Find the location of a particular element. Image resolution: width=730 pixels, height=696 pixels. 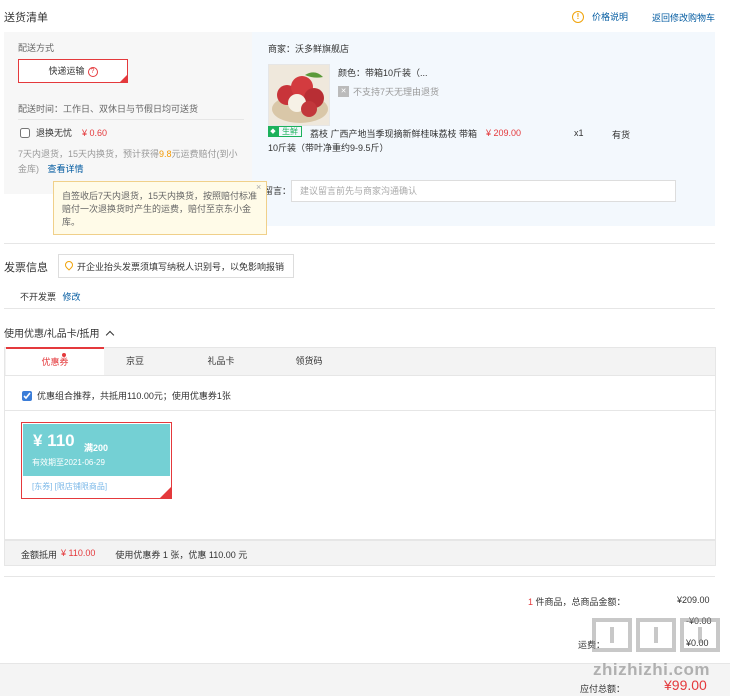

return-note: 7天内退货，15天内换货，预计获得9.8元运费赔付(到小金库) 查看详情 is located at coordinates (132, 162).